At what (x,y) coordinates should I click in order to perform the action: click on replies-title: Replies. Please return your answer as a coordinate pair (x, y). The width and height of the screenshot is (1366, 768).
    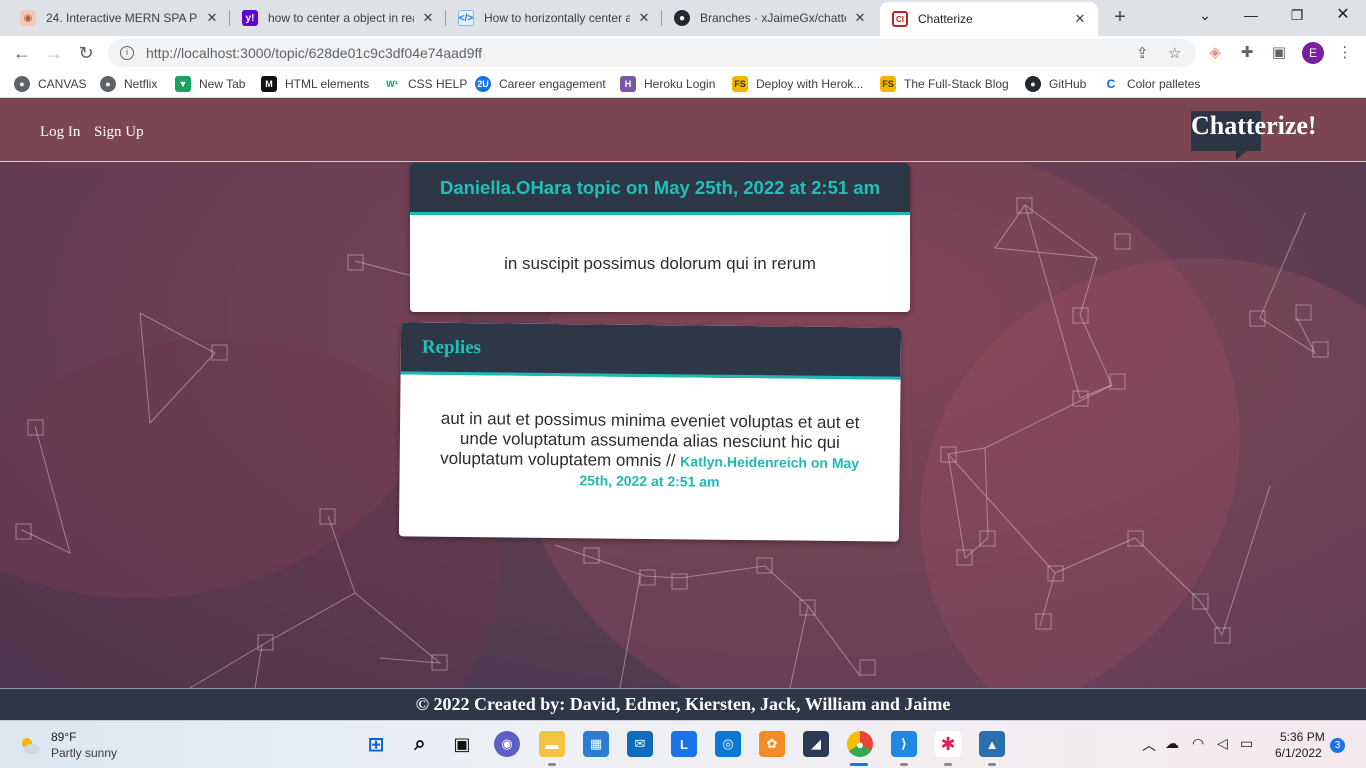
    Looking at the image, I should click on (651, 351).